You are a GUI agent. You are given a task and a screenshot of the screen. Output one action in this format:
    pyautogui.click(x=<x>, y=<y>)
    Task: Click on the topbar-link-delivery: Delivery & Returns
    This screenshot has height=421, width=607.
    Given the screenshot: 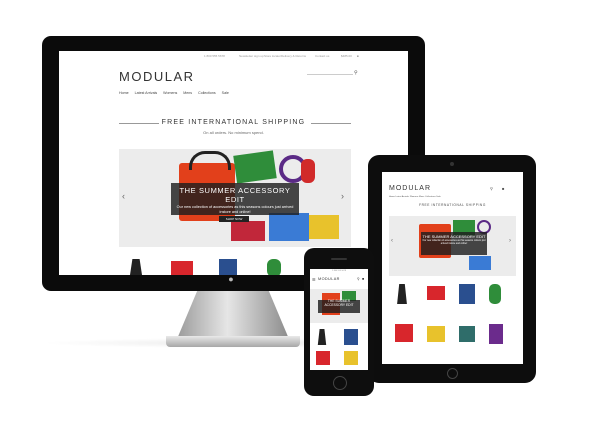 What is the action you would take?
    pyautogui.click(x=293, y=56)
    